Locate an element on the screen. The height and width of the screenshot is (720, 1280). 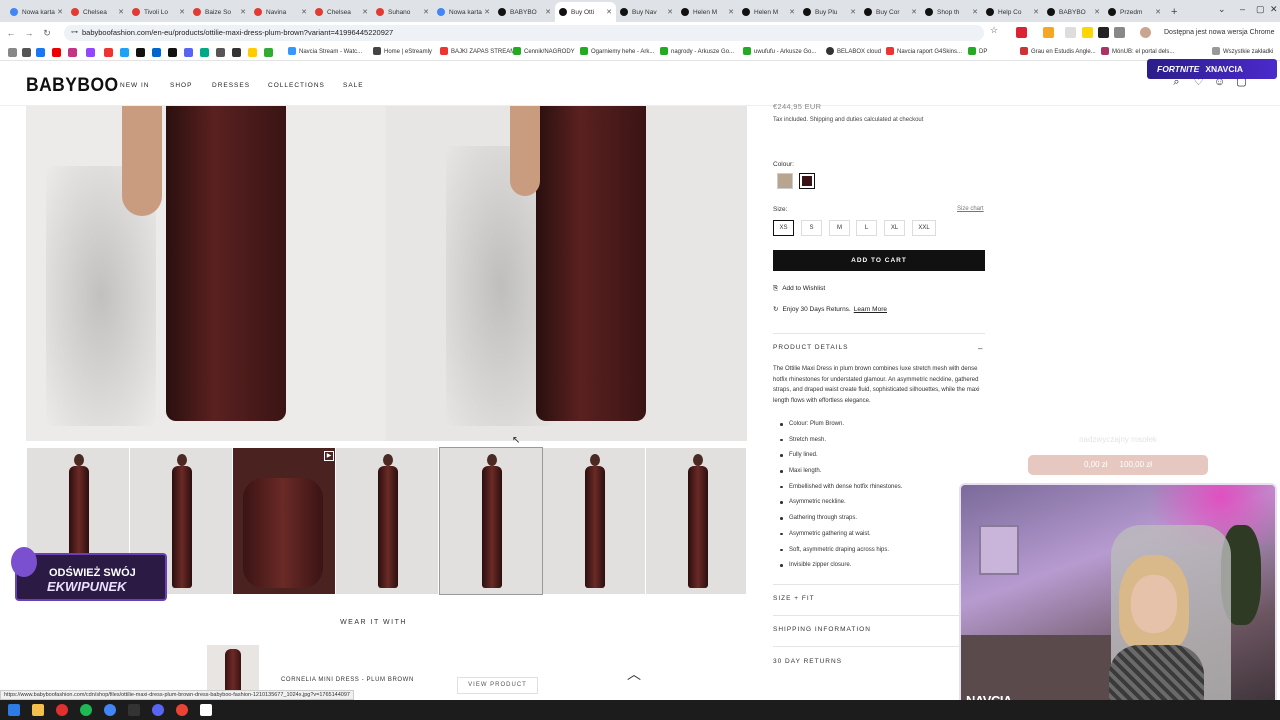
wear-with-product-name: CORNELIA MINI DRESS - PLUM BROWN is located at coordinates (347, 680).